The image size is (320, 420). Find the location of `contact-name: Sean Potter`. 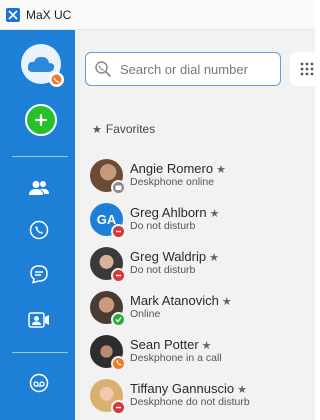

contact-name: Sean Potter is located at coordinates (164, 344).